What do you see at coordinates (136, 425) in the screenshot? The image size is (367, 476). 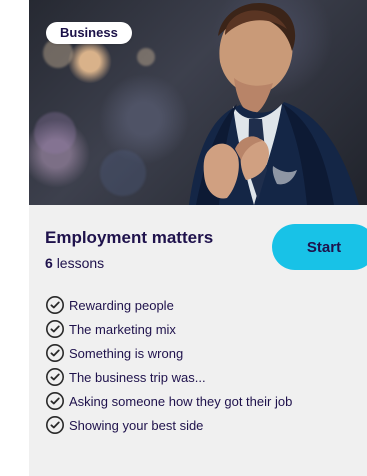 I see `lesson-title: Showing your best side` at bounding box center [136, 425].